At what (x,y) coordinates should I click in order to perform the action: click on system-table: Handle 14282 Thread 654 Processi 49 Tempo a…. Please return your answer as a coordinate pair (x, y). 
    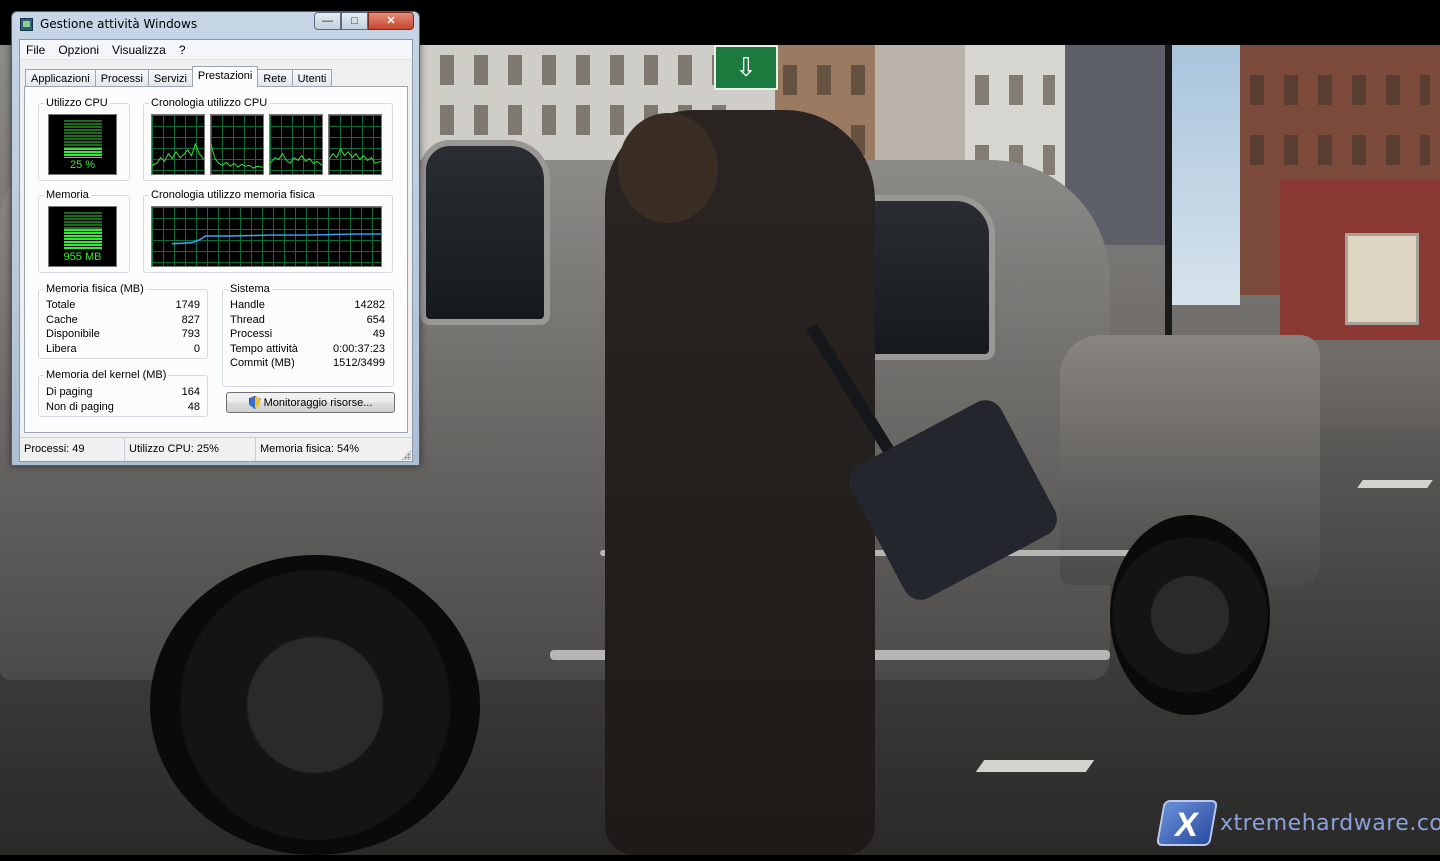
    Looking at the image, I should click on (307, 334).